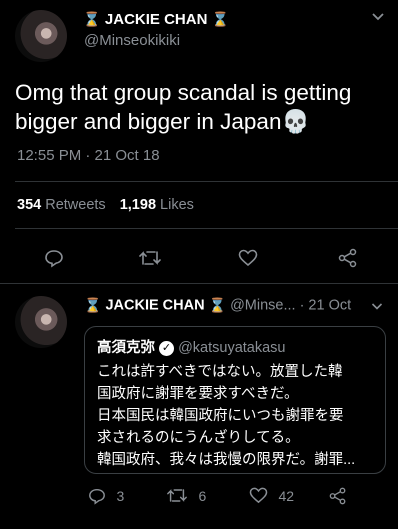  Describe the element at coordinates (202, 495) in the screenshot. I see `retweets-count: 6` at that location.